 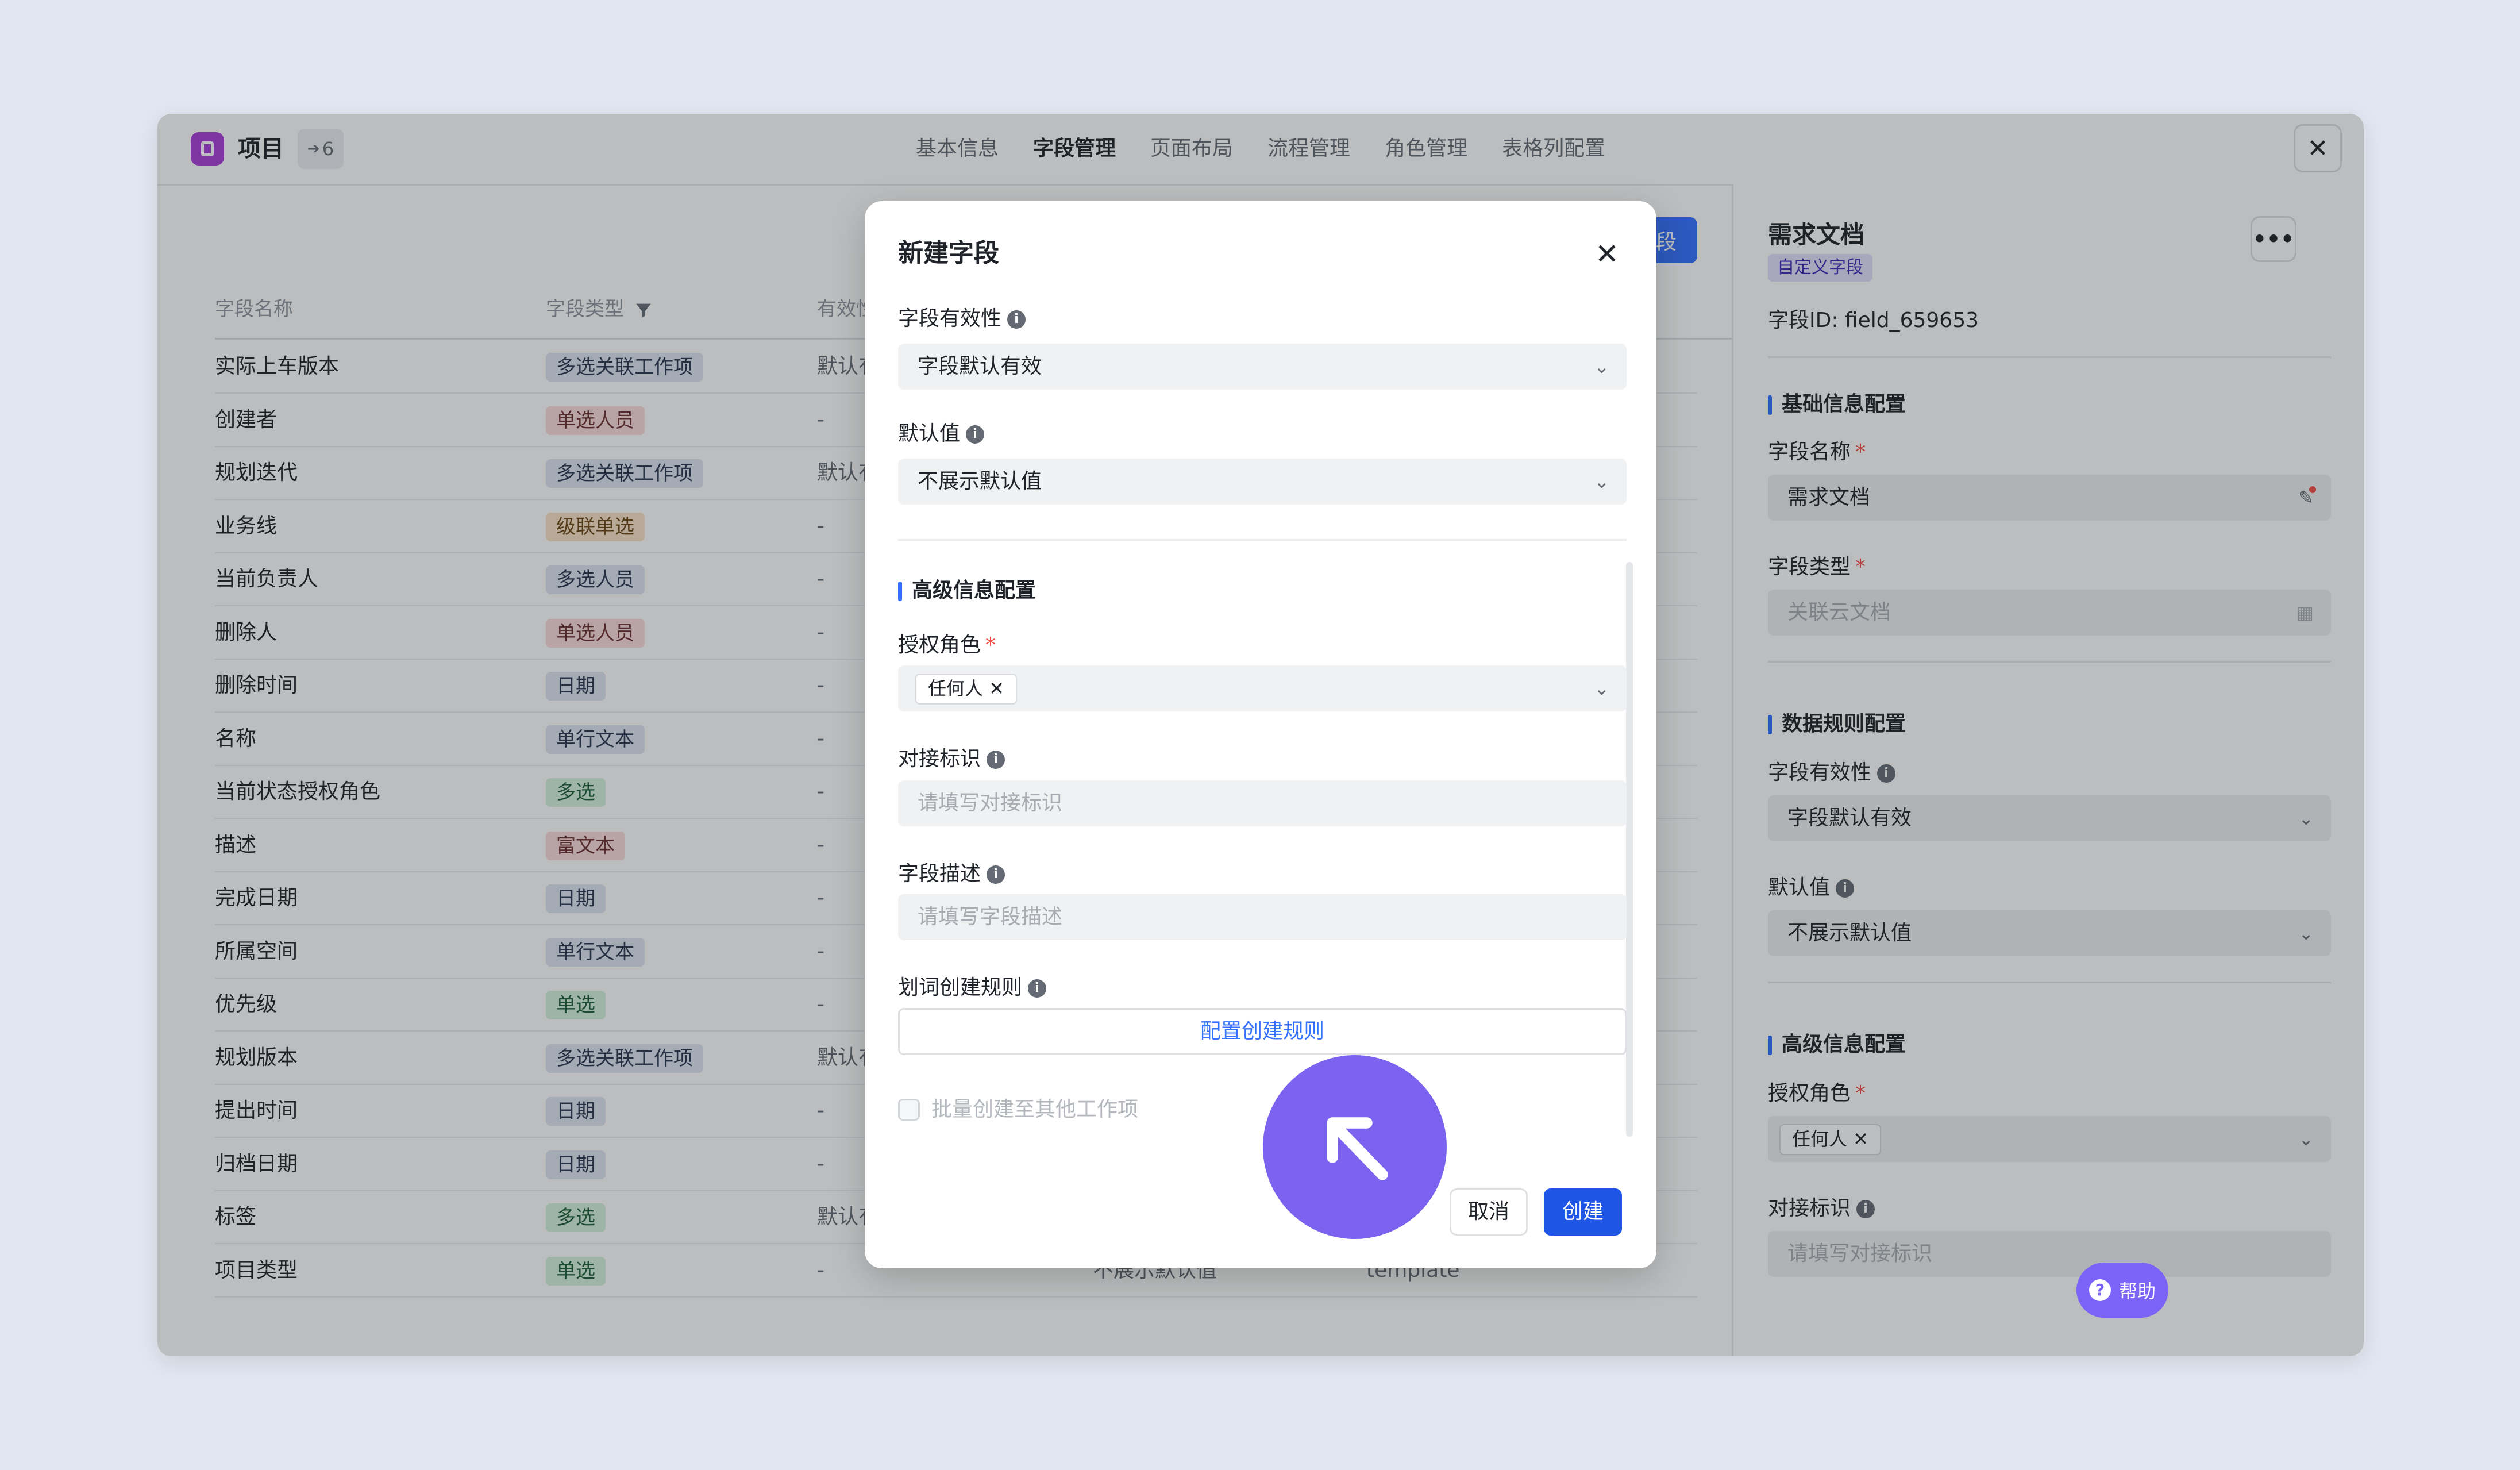 I want to click on batch-checkbox, so click(x=909, y=1110).